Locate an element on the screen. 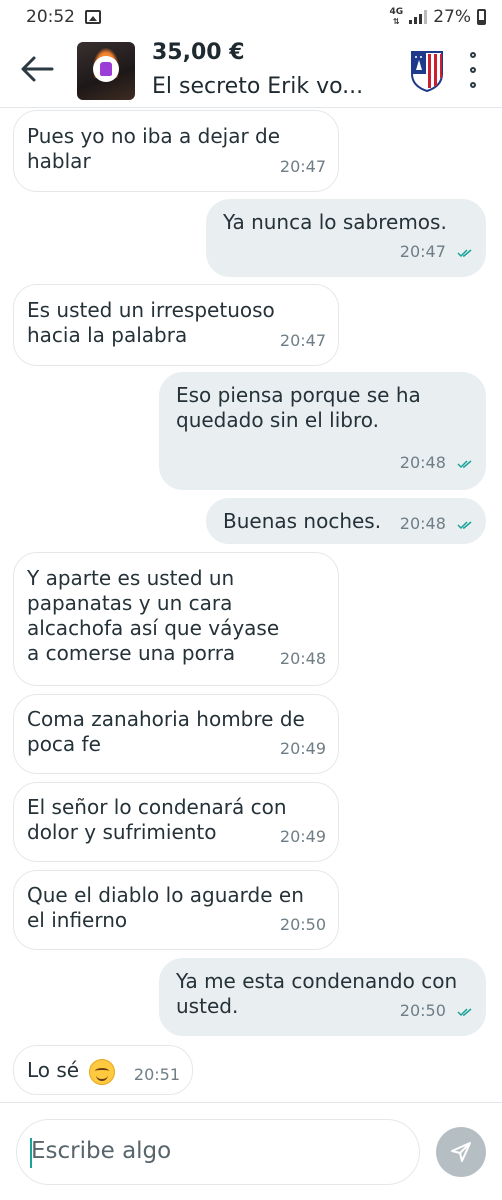  message-incoming: Coma zanahoria hombre de poca fe 20:49 is located at coordinates (176, 734).